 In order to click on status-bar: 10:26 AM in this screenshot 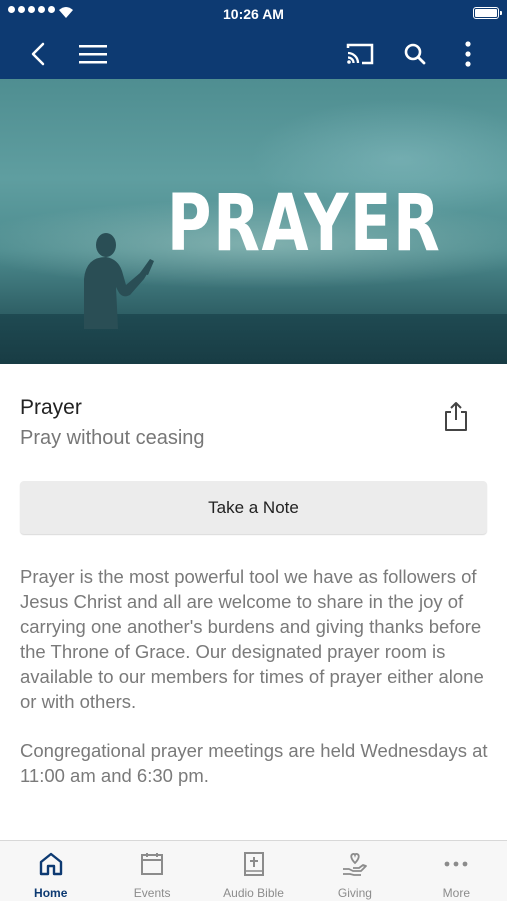, I will do `click(253, 14)`.